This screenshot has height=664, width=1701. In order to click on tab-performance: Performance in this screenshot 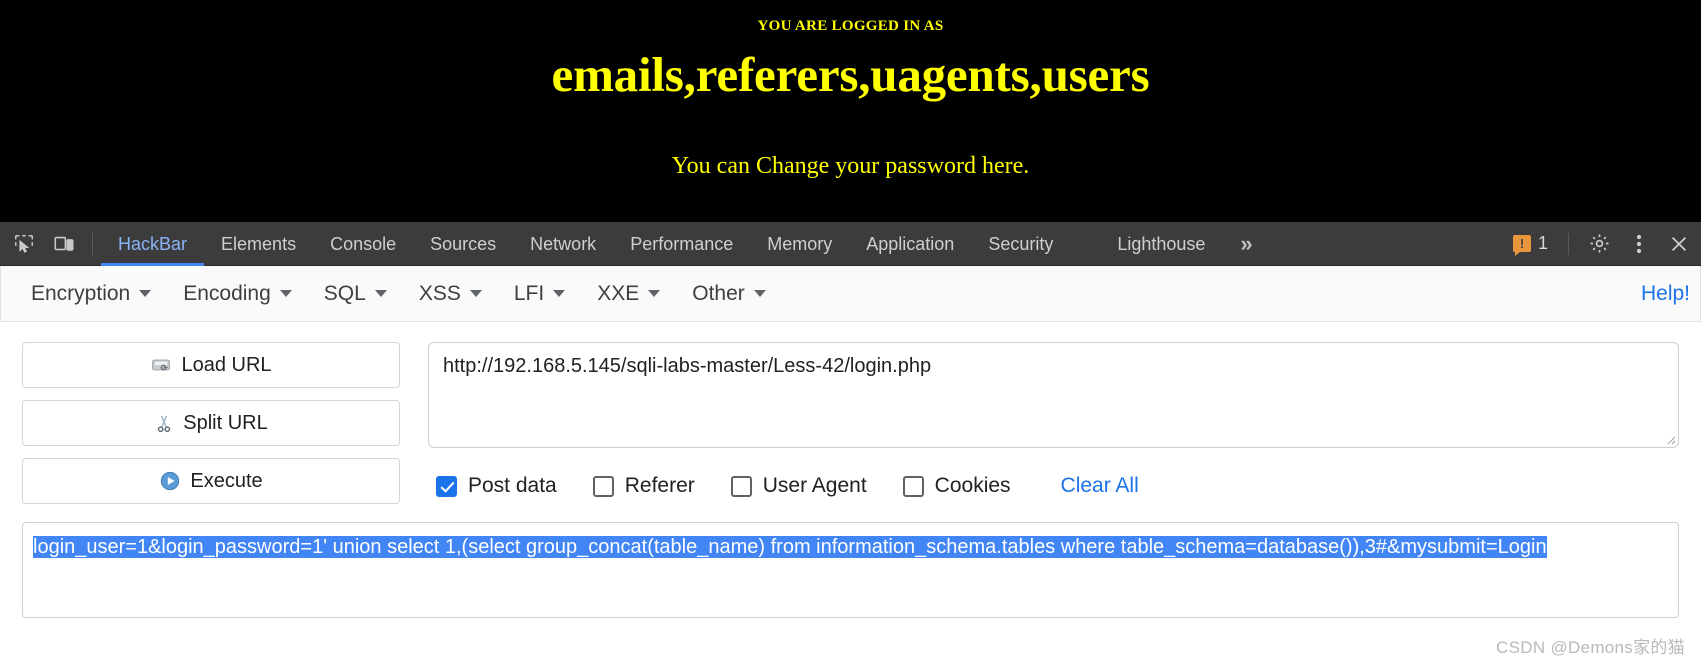, I will do `click(681, 244)`.